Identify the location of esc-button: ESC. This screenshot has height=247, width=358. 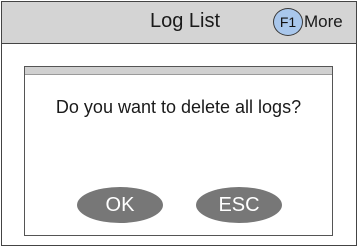
(239, 205).